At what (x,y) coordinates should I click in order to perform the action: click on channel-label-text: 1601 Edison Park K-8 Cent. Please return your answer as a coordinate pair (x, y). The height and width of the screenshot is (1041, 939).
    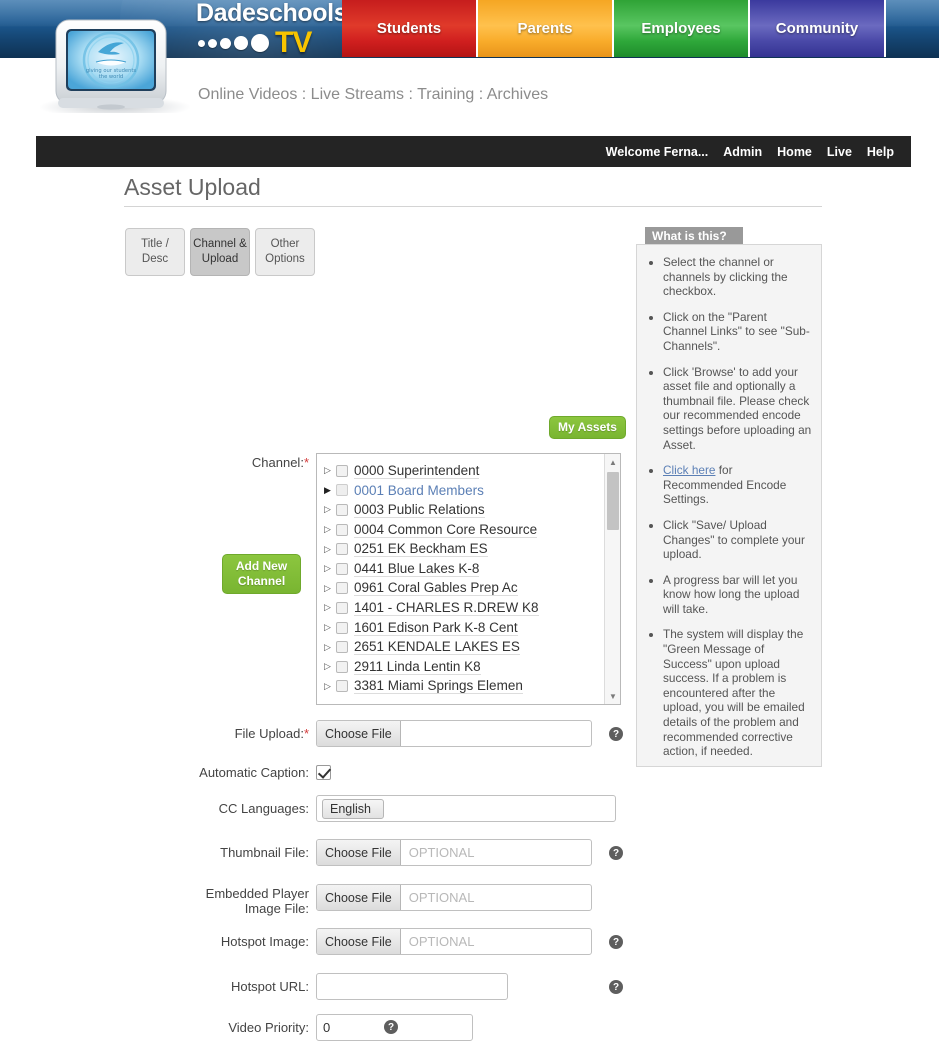
    Looking at the image, I should click on (436, 628).